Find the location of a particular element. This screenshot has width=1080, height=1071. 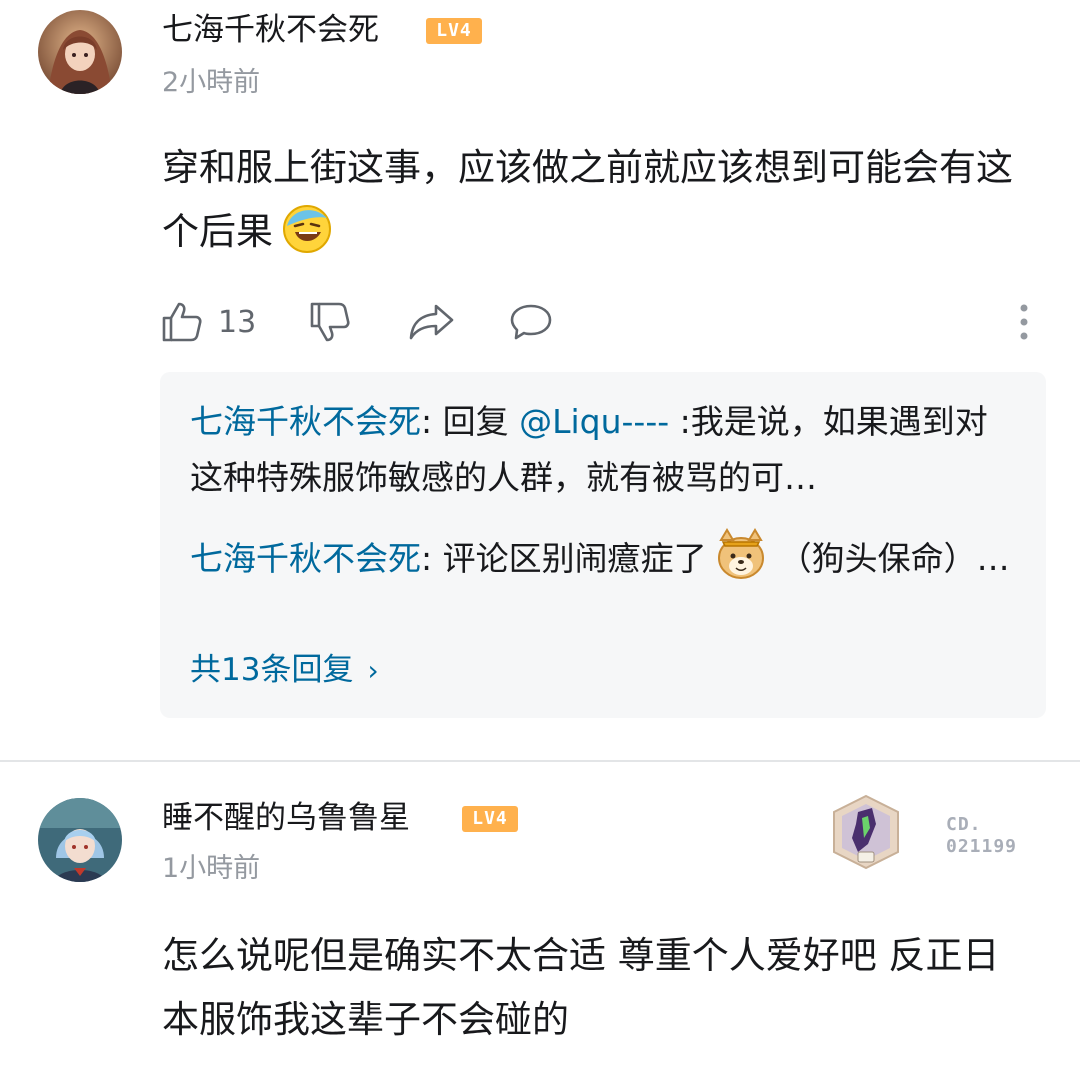

fan-badge-pendant is located at coordinates (866, 832).